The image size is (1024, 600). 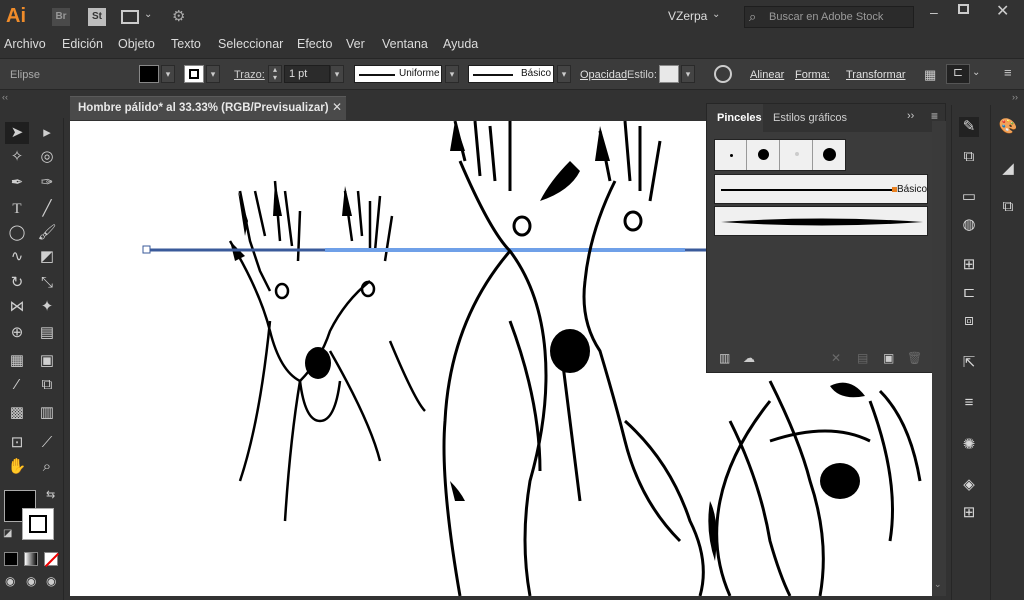 I want to click on column-graph-tool-icon: ▥, so click(x=47, y=413).